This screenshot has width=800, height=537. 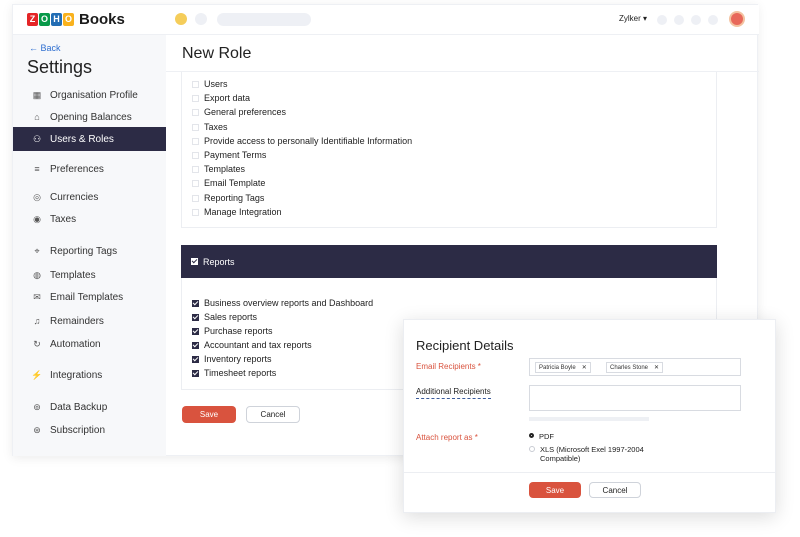 I want to click on report-item: Business overview reports and Dashboard, so click(x=282, y=303).